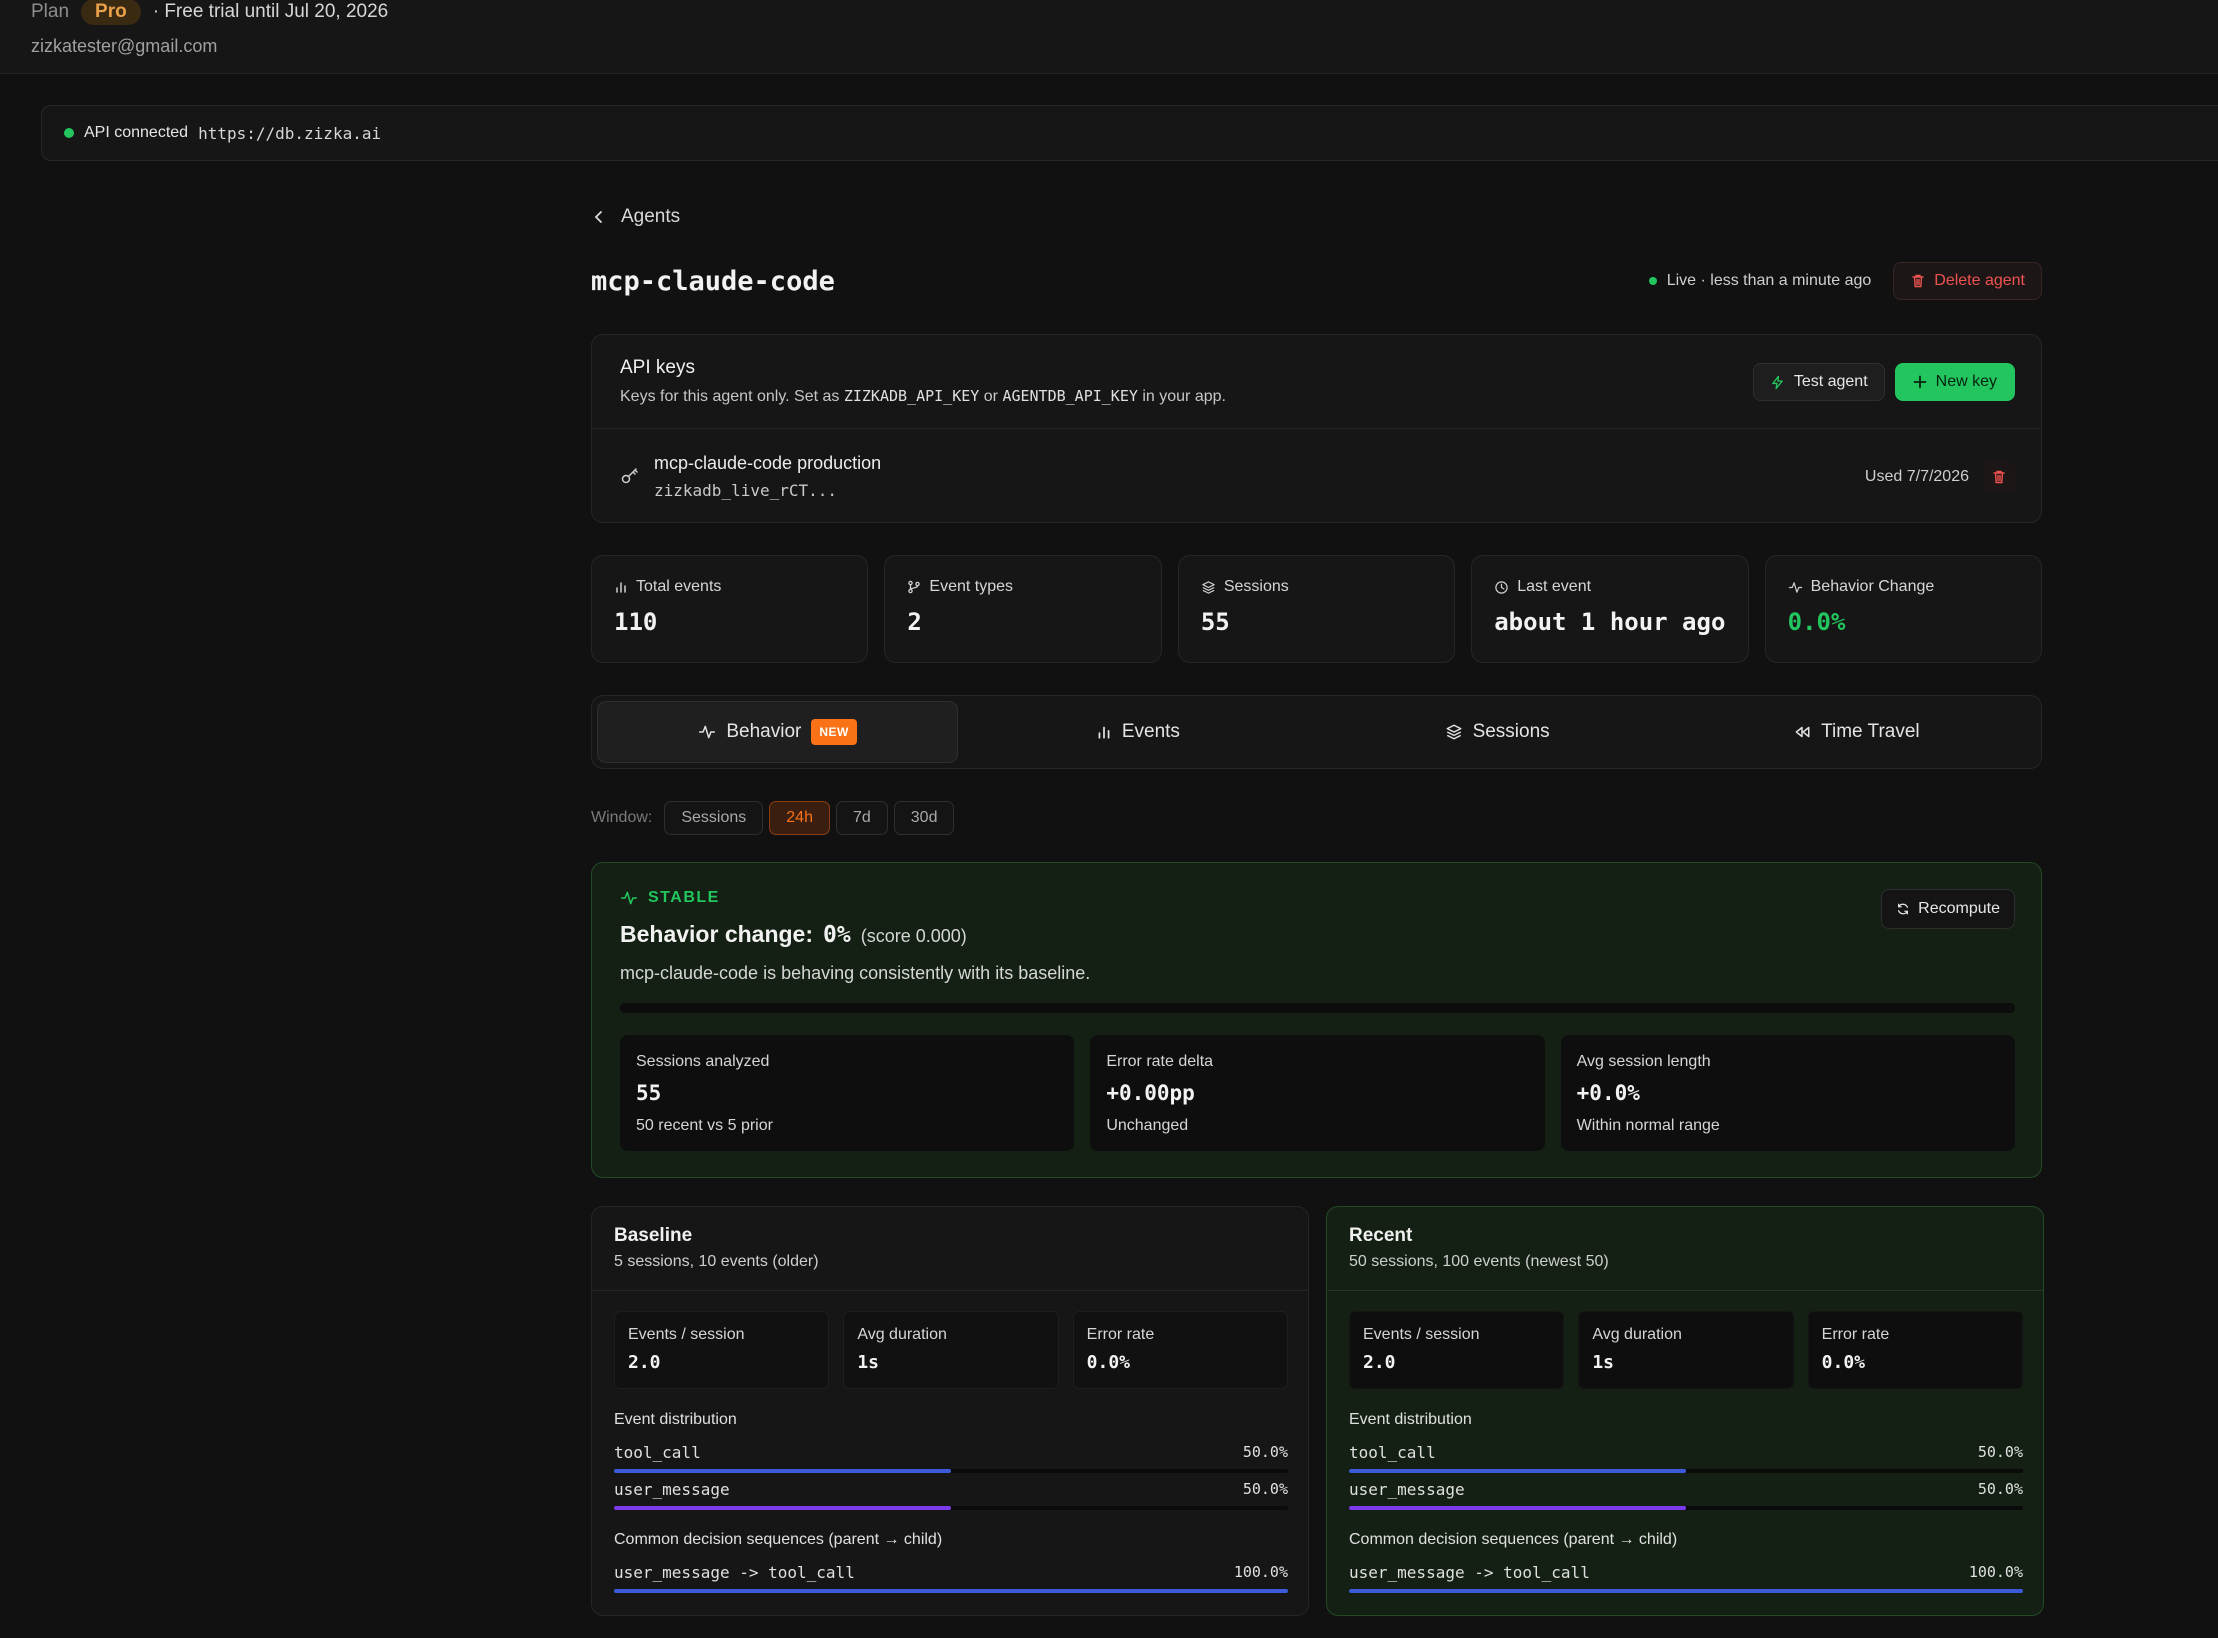 The height and width of the screenshot is (1638, 2218). What do you see at coordinates (1150, 1093) in the screenshot?
I see `metric-value: +0.00pp` at bounding box center [1150, 1093].